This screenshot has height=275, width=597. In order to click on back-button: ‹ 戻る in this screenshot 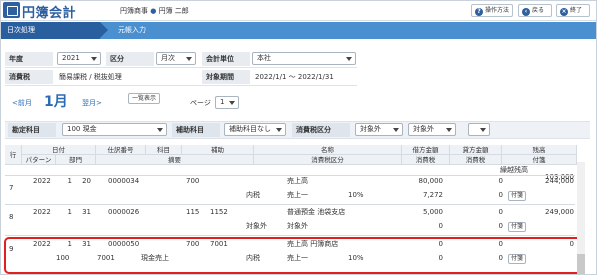, I will do `click(535, 10)`.